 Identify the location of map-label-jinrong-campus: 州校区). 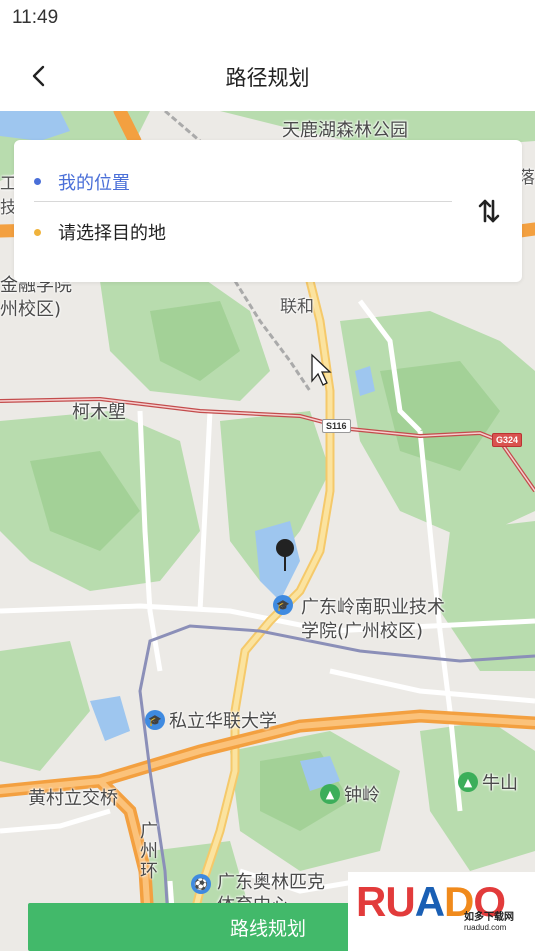
(31, 309).